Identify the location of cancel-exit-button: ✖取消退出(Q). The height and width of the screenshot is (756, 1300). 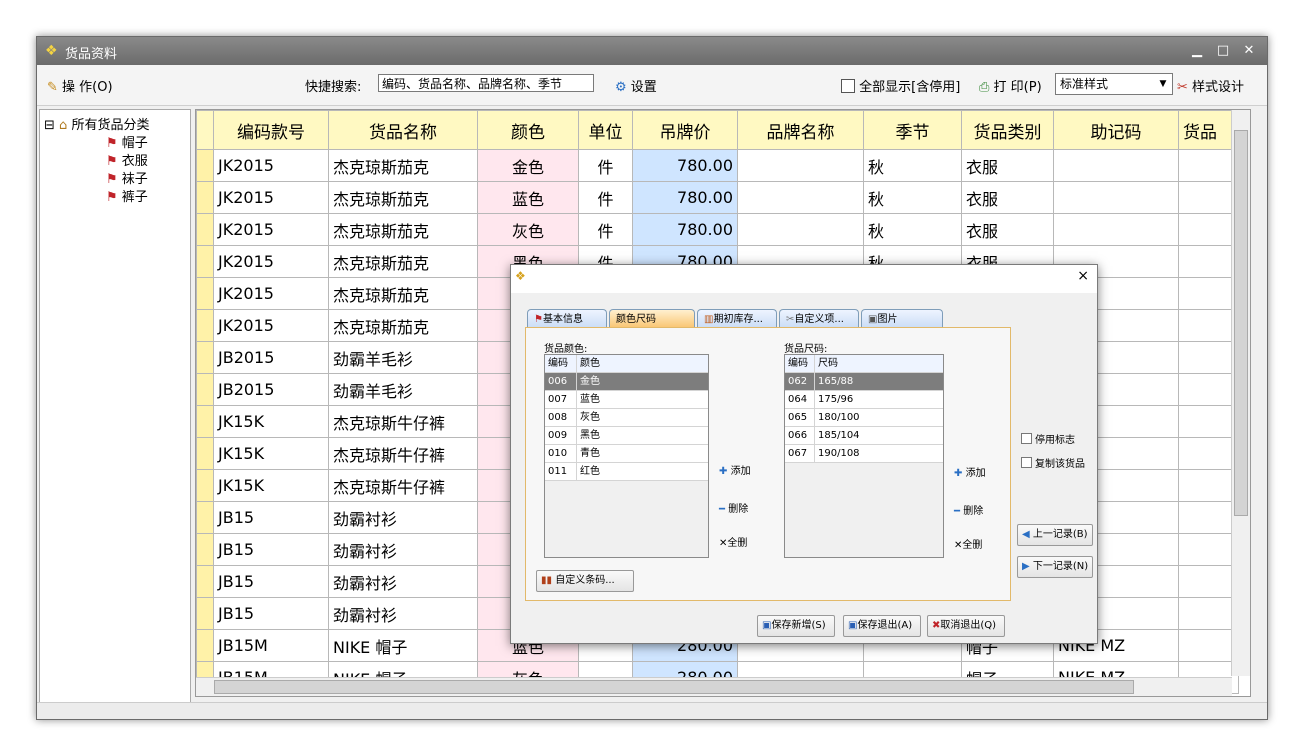
(966, 626).